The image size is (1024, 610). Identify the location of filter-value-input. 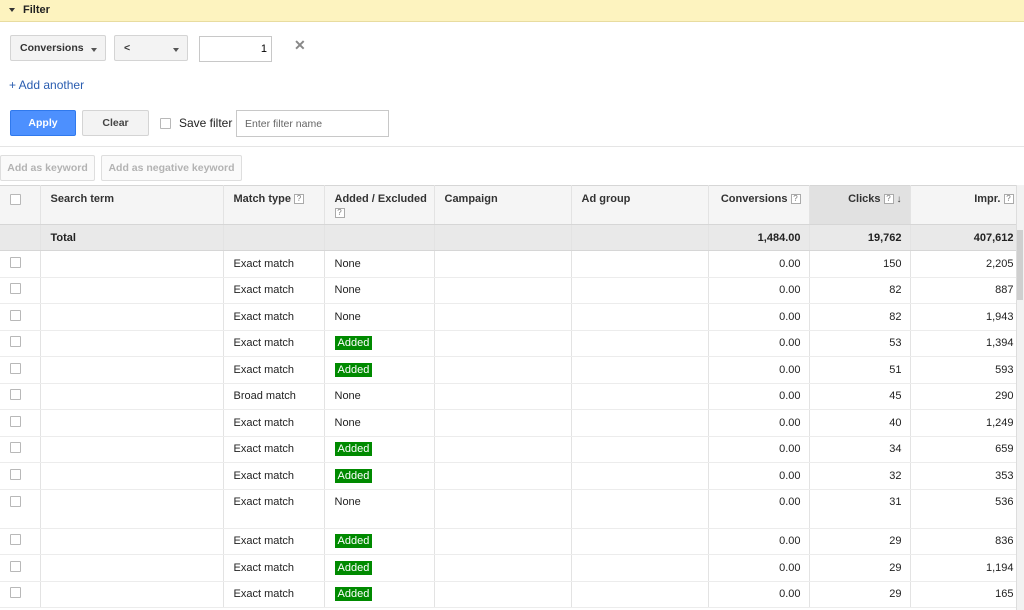
(235, 49).